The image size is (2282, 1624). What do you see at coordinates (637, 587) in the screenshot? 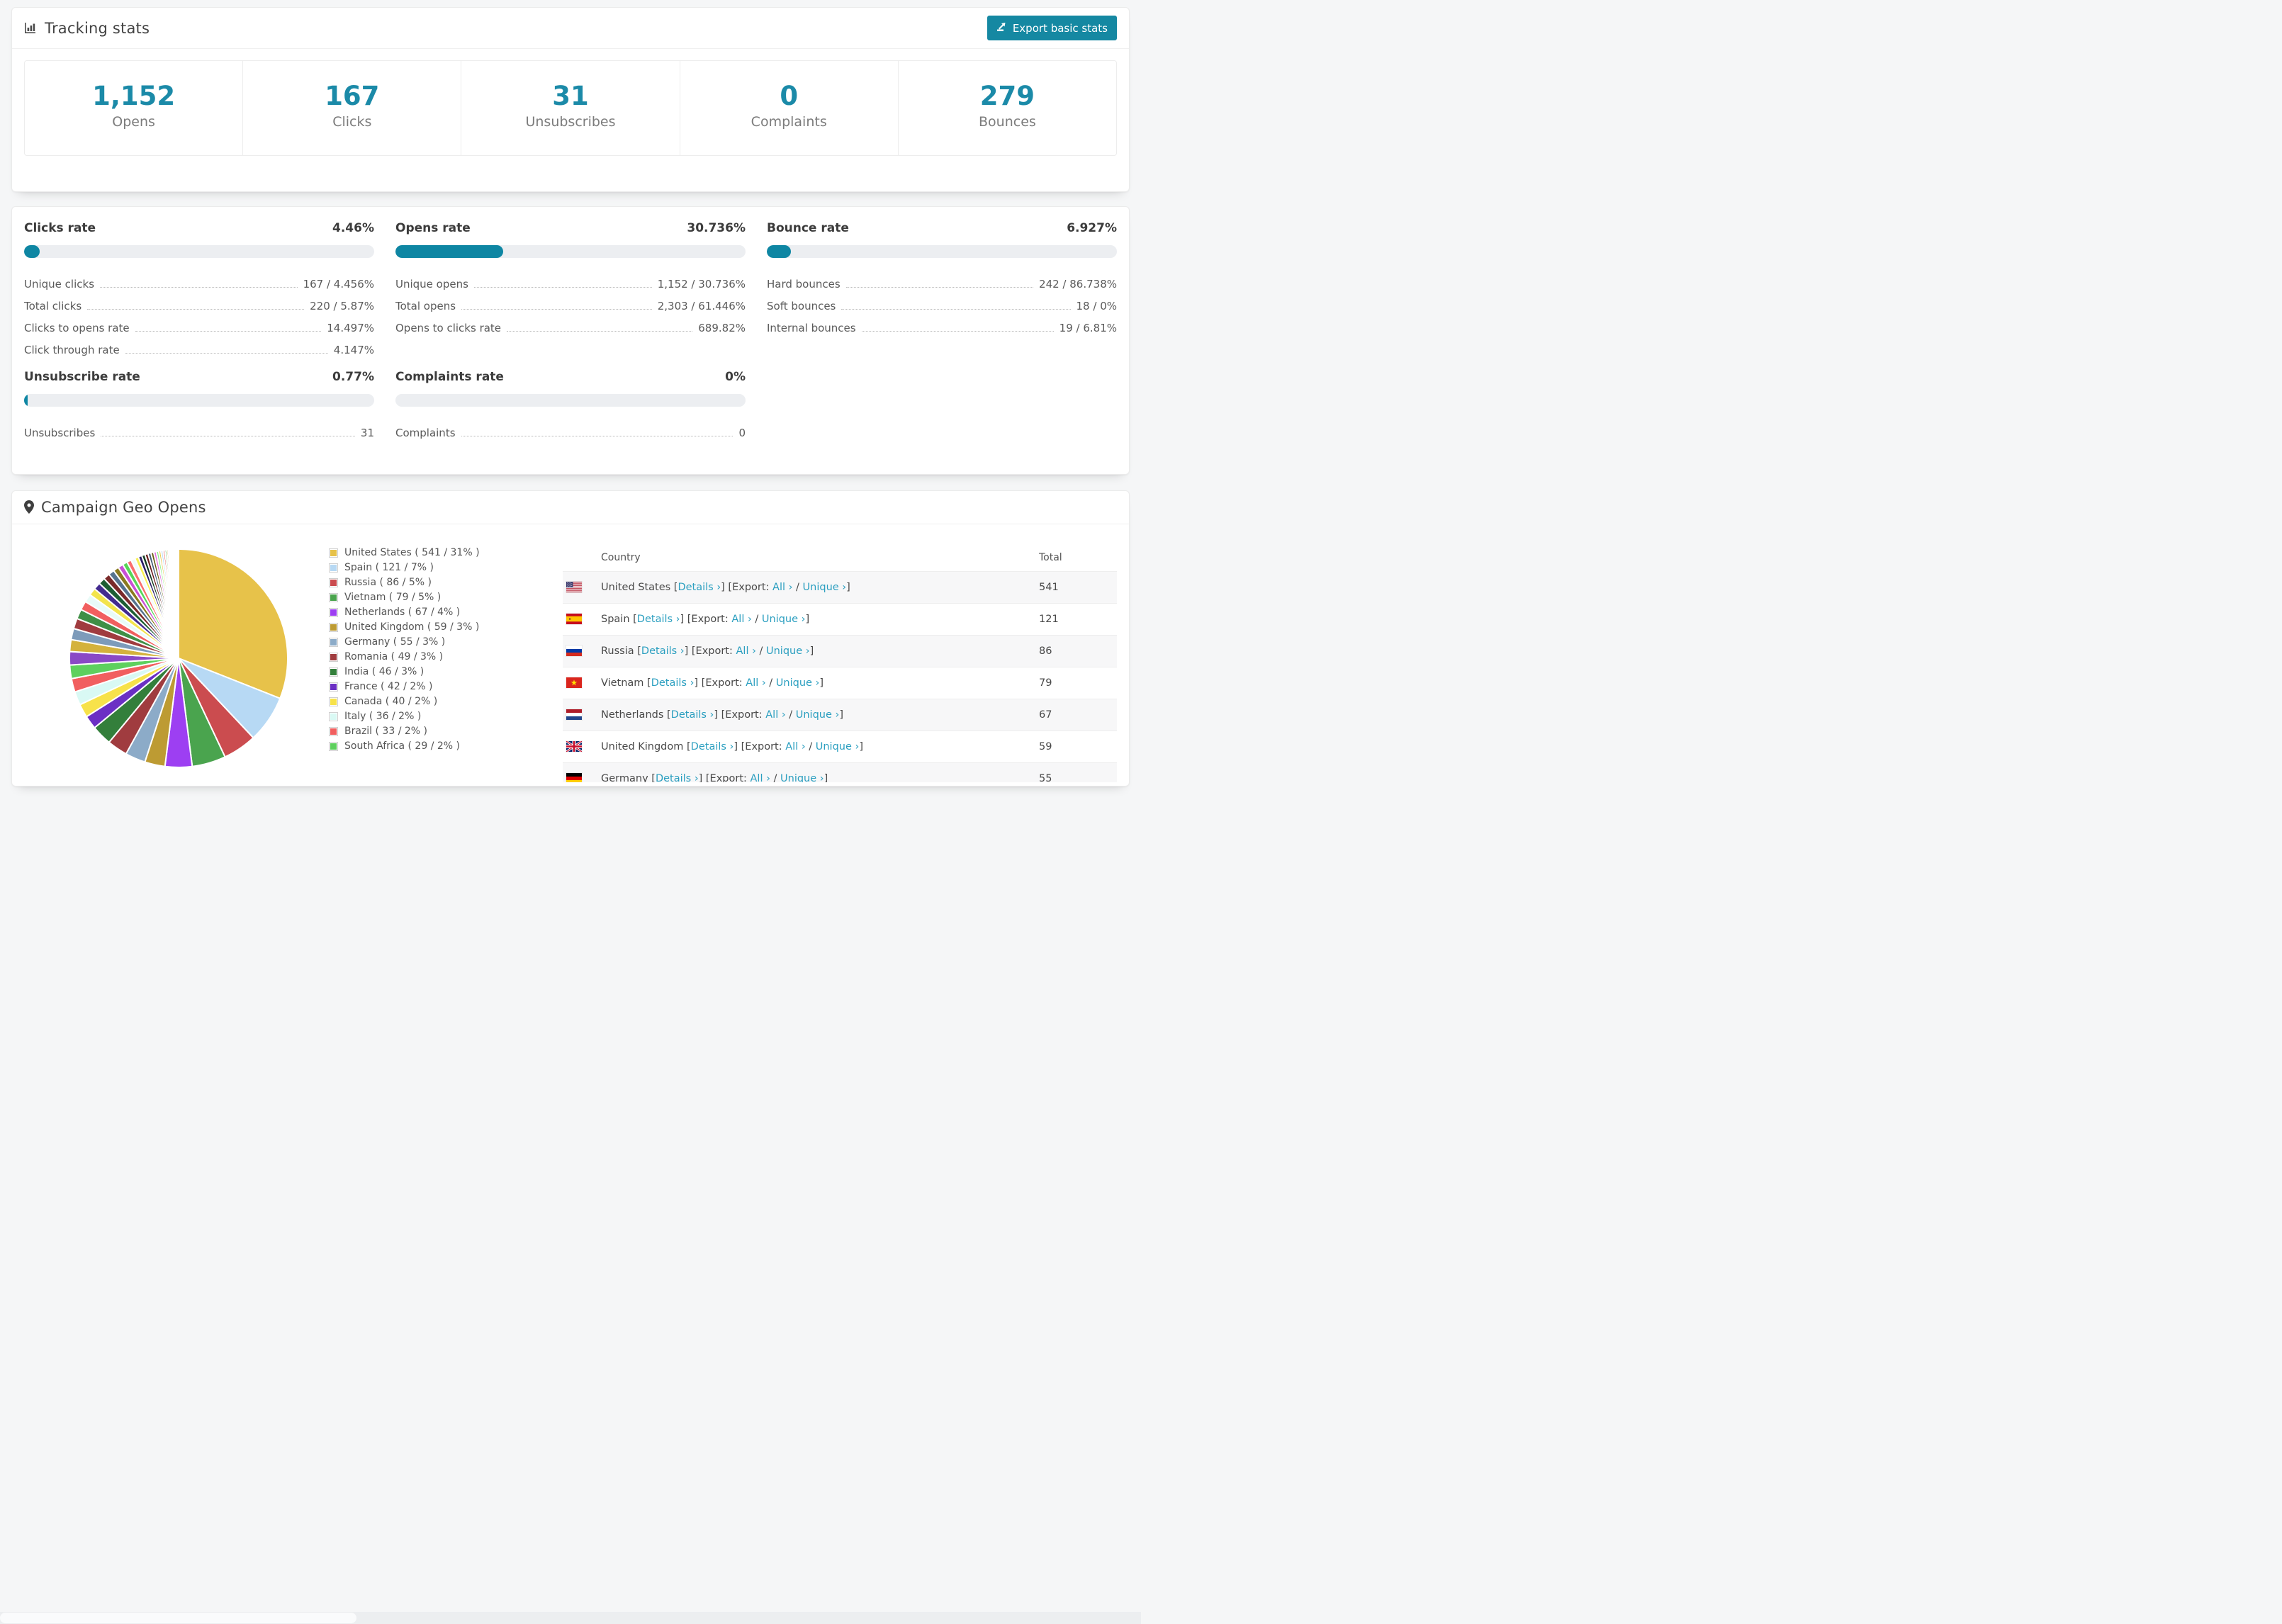
I see `country-name: United States` at bounding box center [637, 587].